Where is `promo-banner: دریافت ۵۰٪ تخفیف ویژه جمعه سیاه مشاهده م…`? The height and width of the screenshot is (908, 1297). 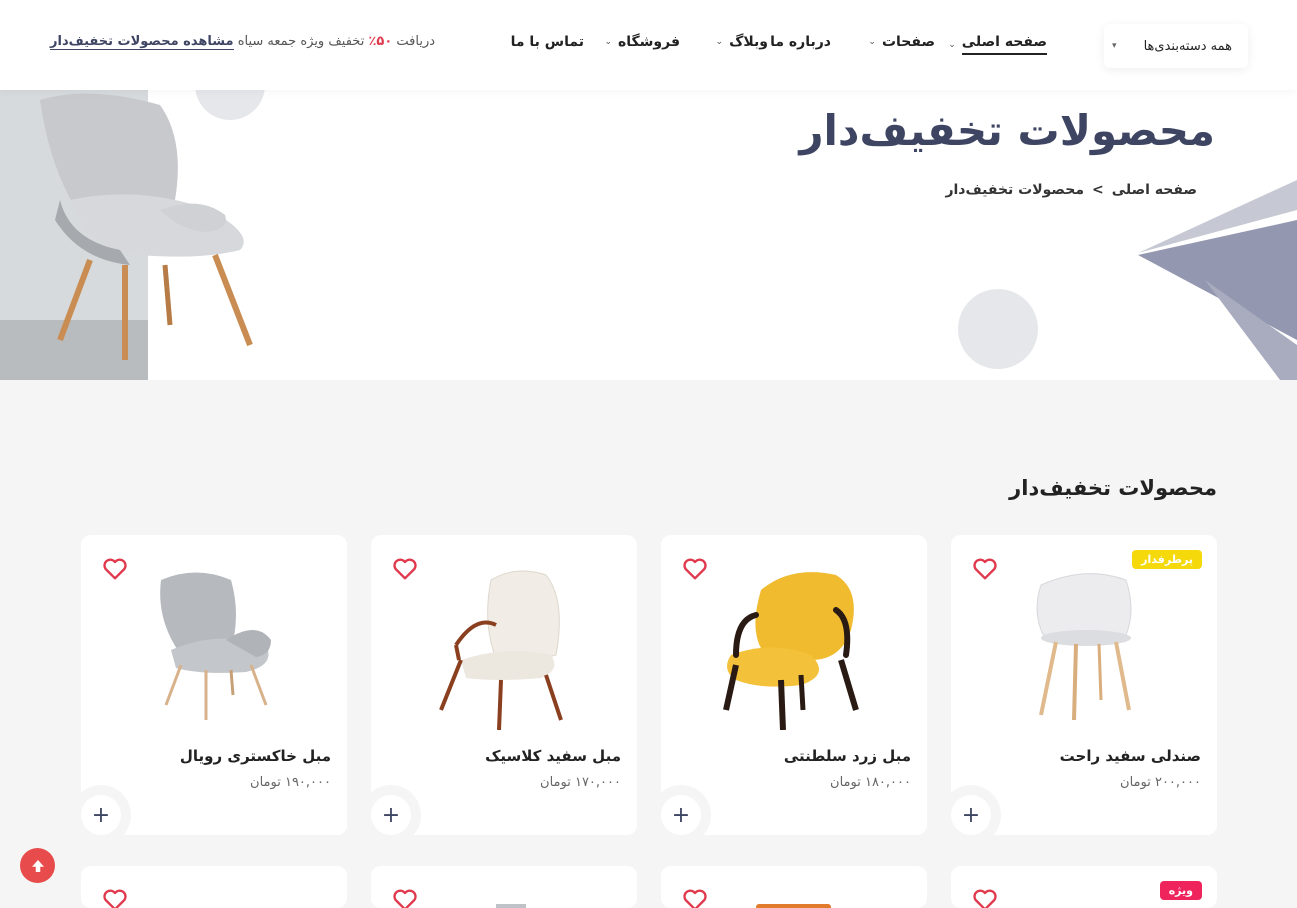
promo-banner: دریافت ۵۰٪ تخفیف ویژه جمعه سیاه مشاهده م… is located at coordinates (243, 42).